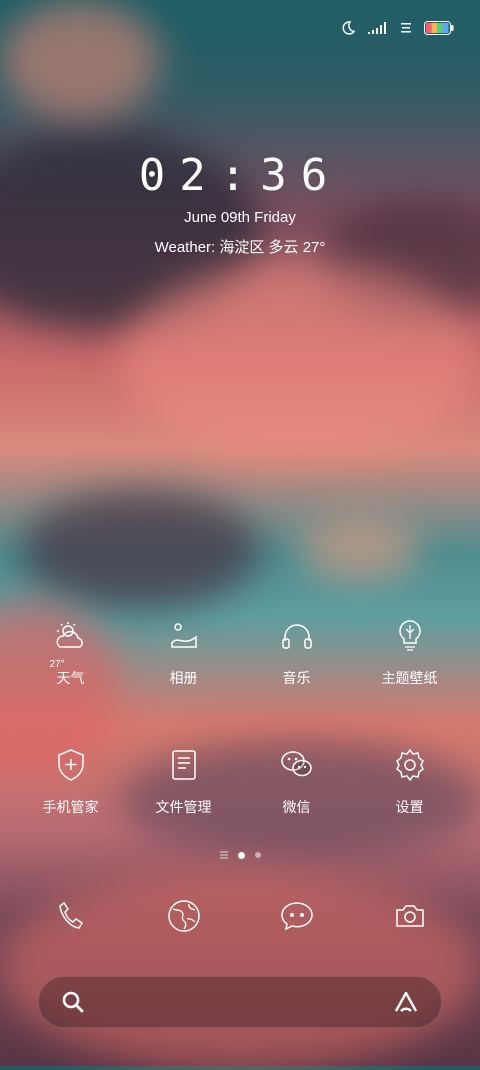 This screenshot has height=1070, width=480. I want to click on shield-icon, so click(71, 765).